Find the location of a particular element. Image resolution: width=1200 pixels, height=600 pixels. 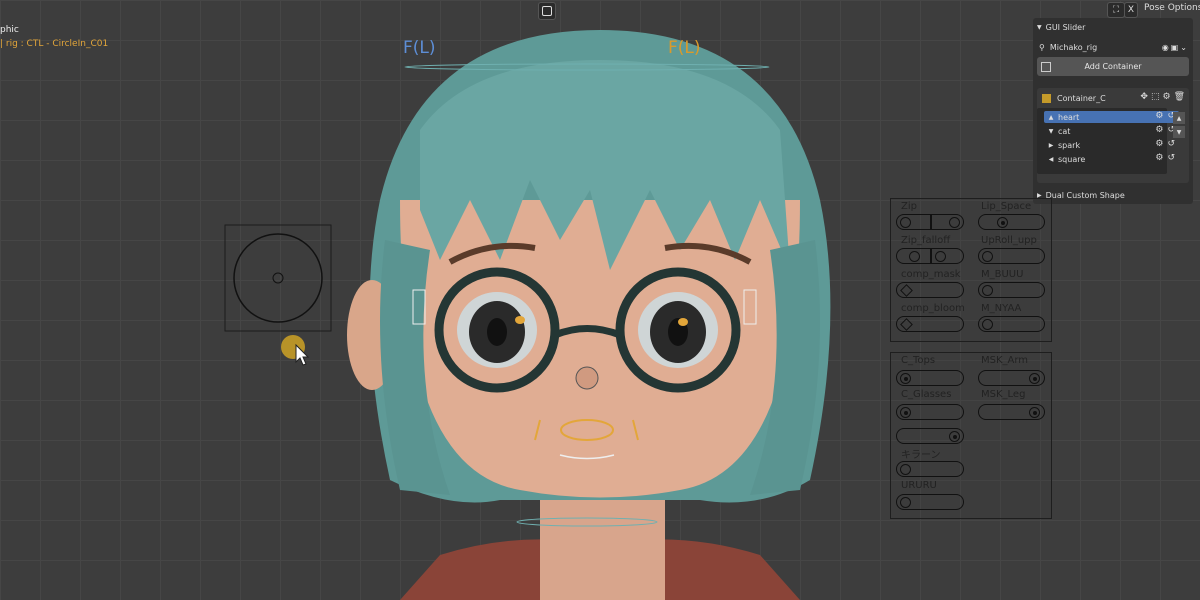

slider-label-comp-bloom: comp_bloom is located at coordinates (933, 308).